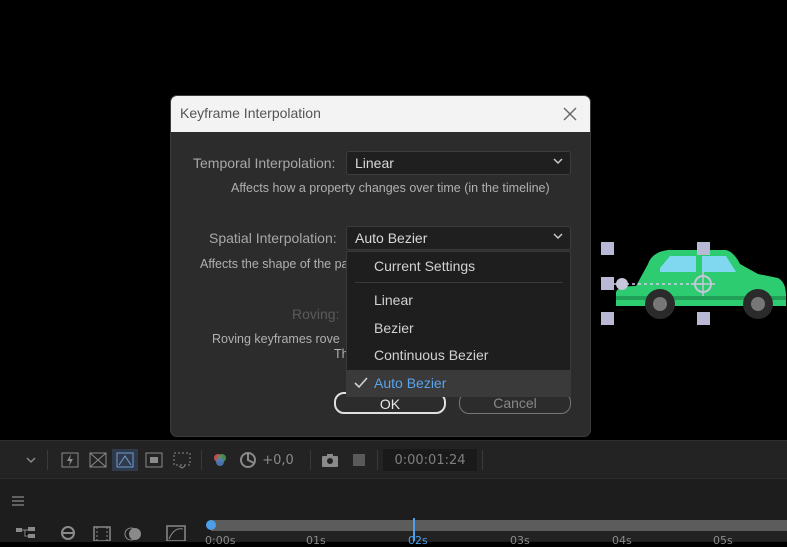  What do you see at coordinates (68, 533) in the screenshot?
I see `draft-3d-icon` at bounding box center [68, 533].